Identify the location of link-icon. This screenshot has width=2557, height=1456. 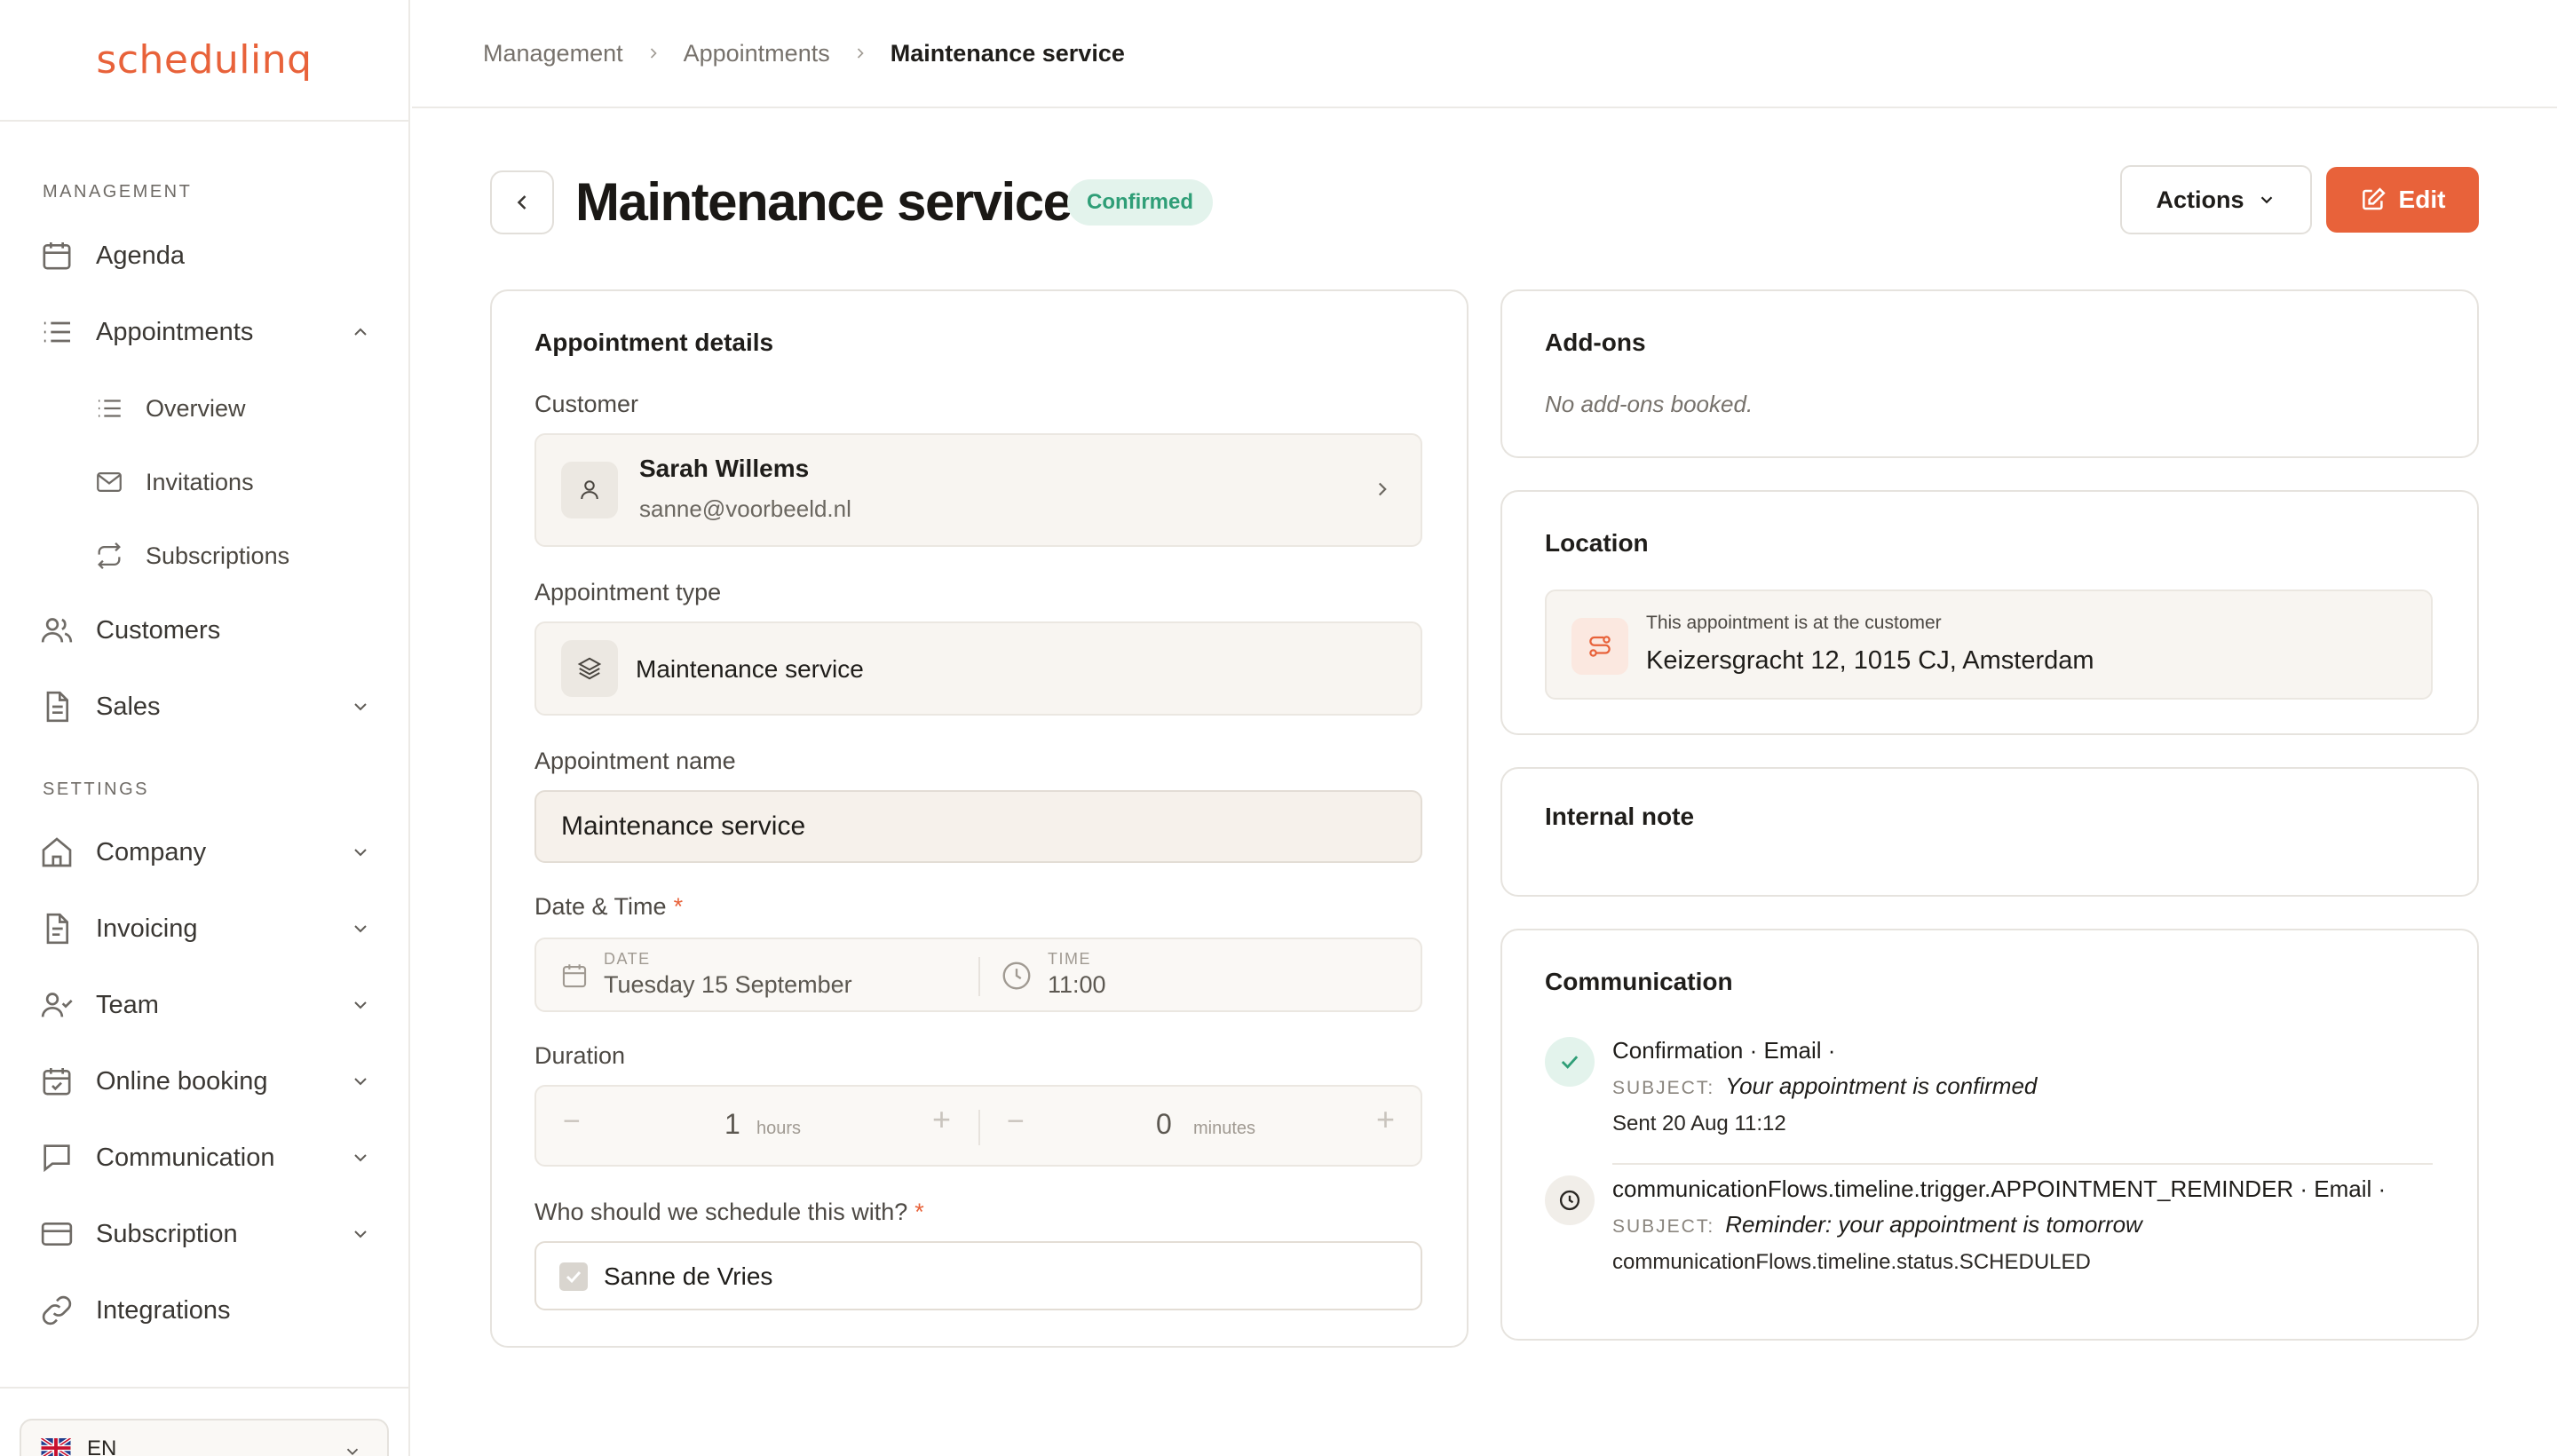
(57, 1310).